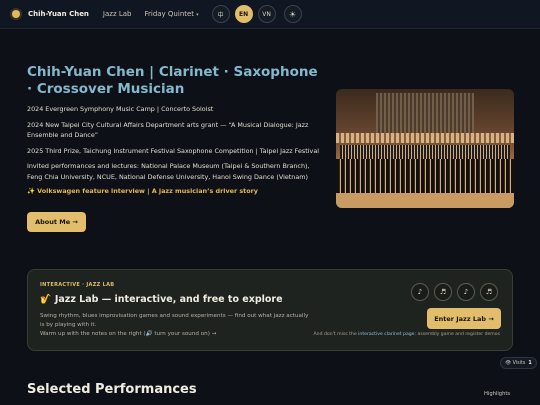 The image size is (540, 405). What do you see at coordinates (464, 318) in the screenshot?
I see `enter-jazz-lab-button: Enter Jazz Lab →` at bounding box center [464, 318].